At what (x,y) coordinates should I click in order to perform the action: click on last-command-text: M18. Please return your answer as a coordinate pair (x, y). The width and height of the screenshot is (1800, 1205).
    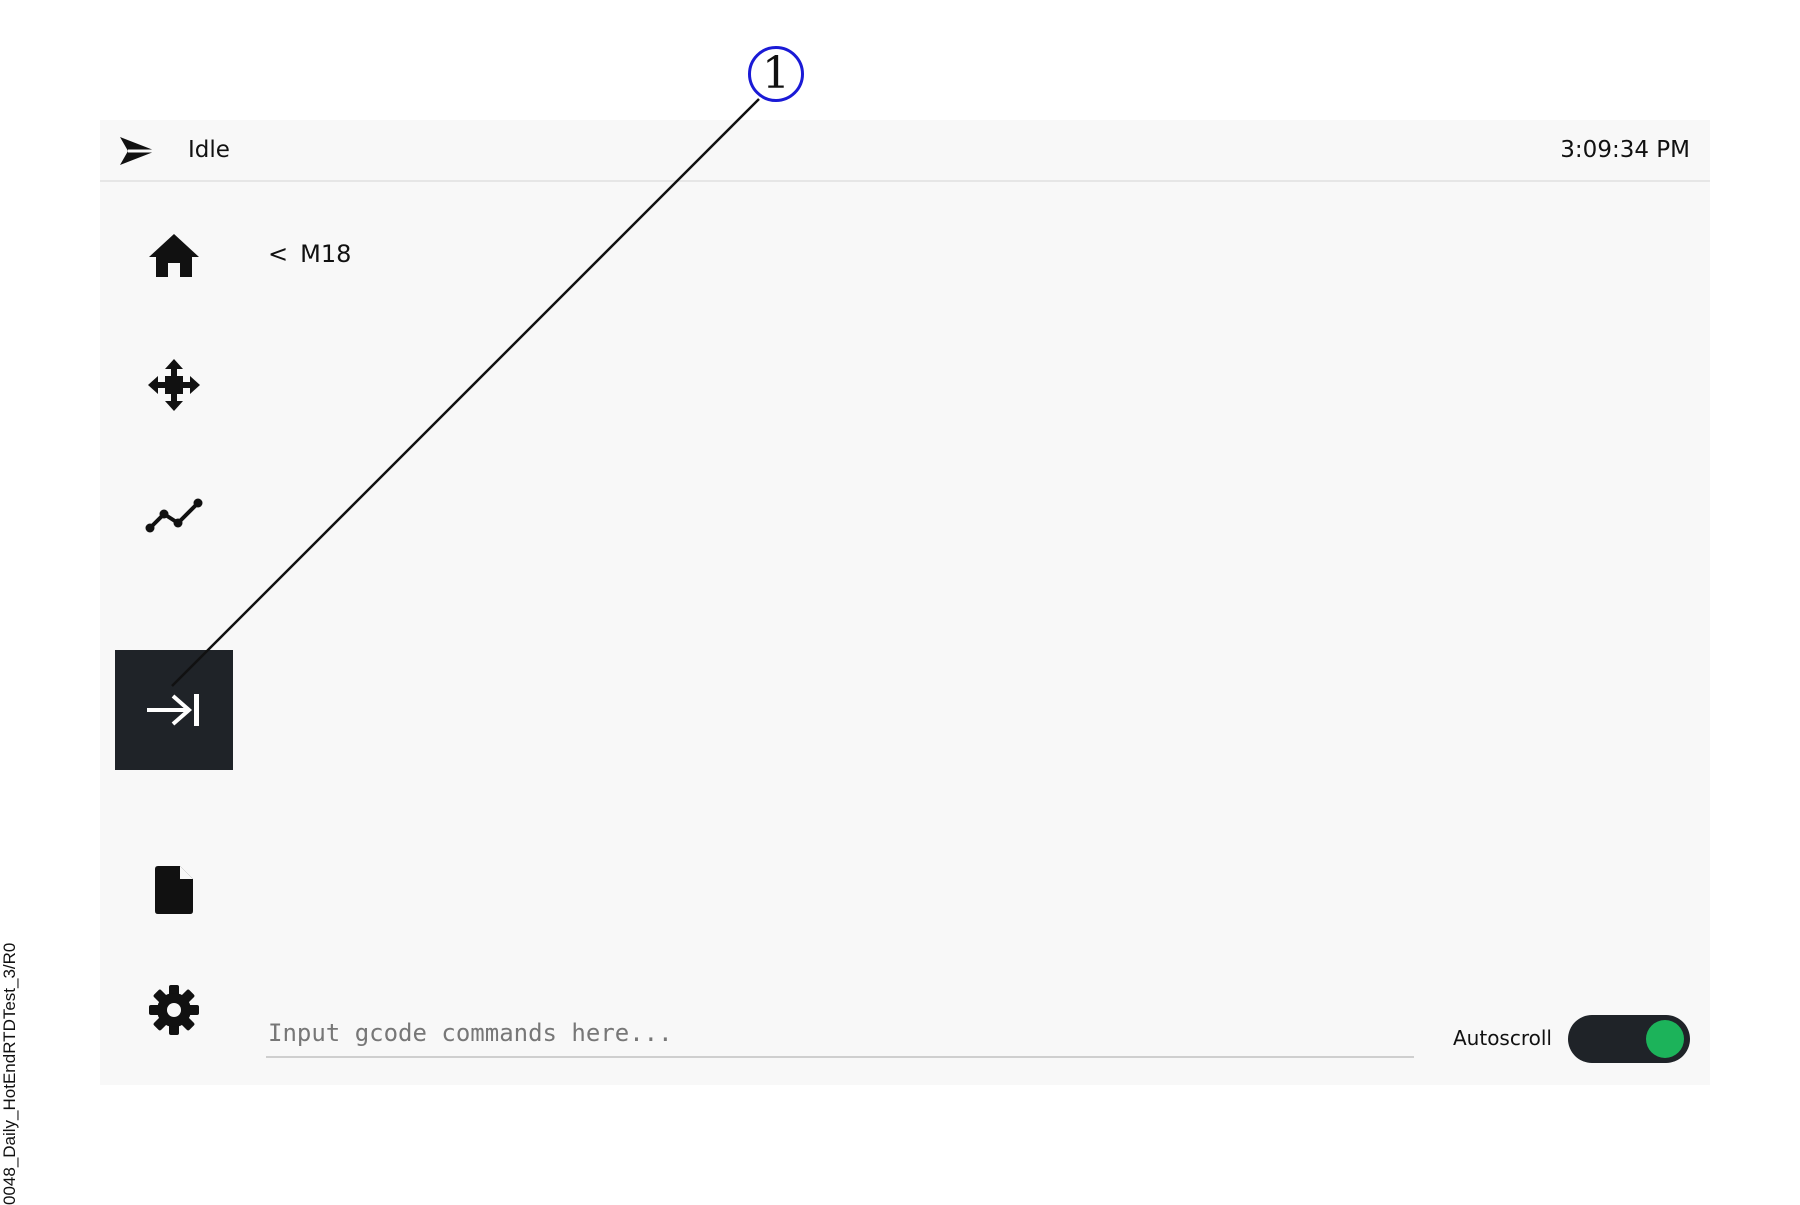
    Looking at the image, I should click on (326, 254).